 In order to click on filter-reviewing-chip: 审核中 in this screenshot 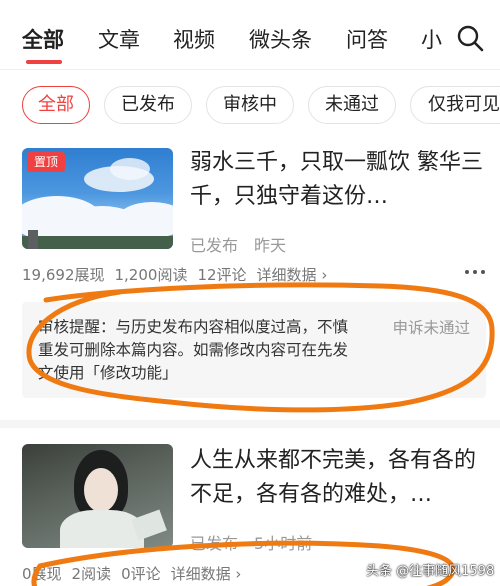, I will do `click(250, 105)`.